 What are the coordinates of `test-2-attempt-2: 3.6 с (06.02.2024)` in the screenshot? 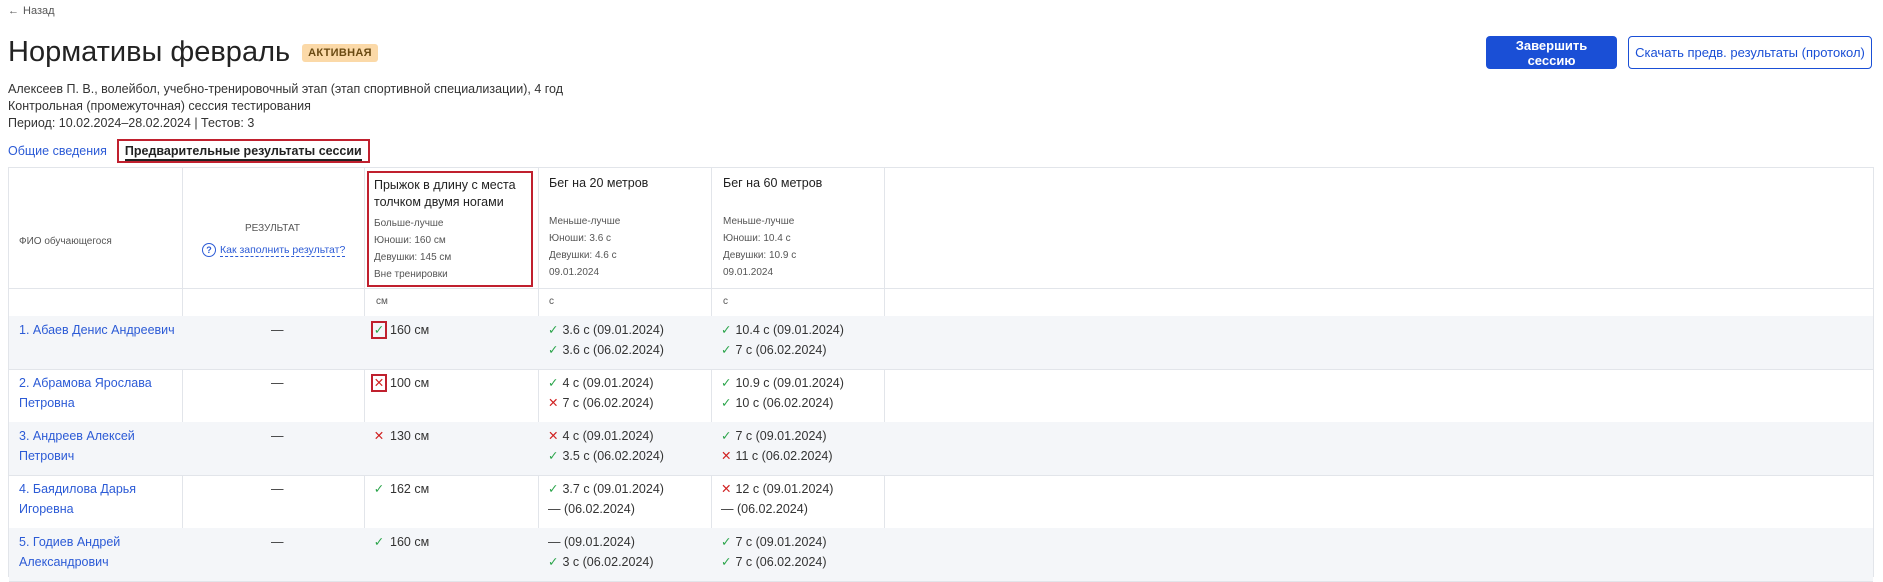 It's located at (613, 350).